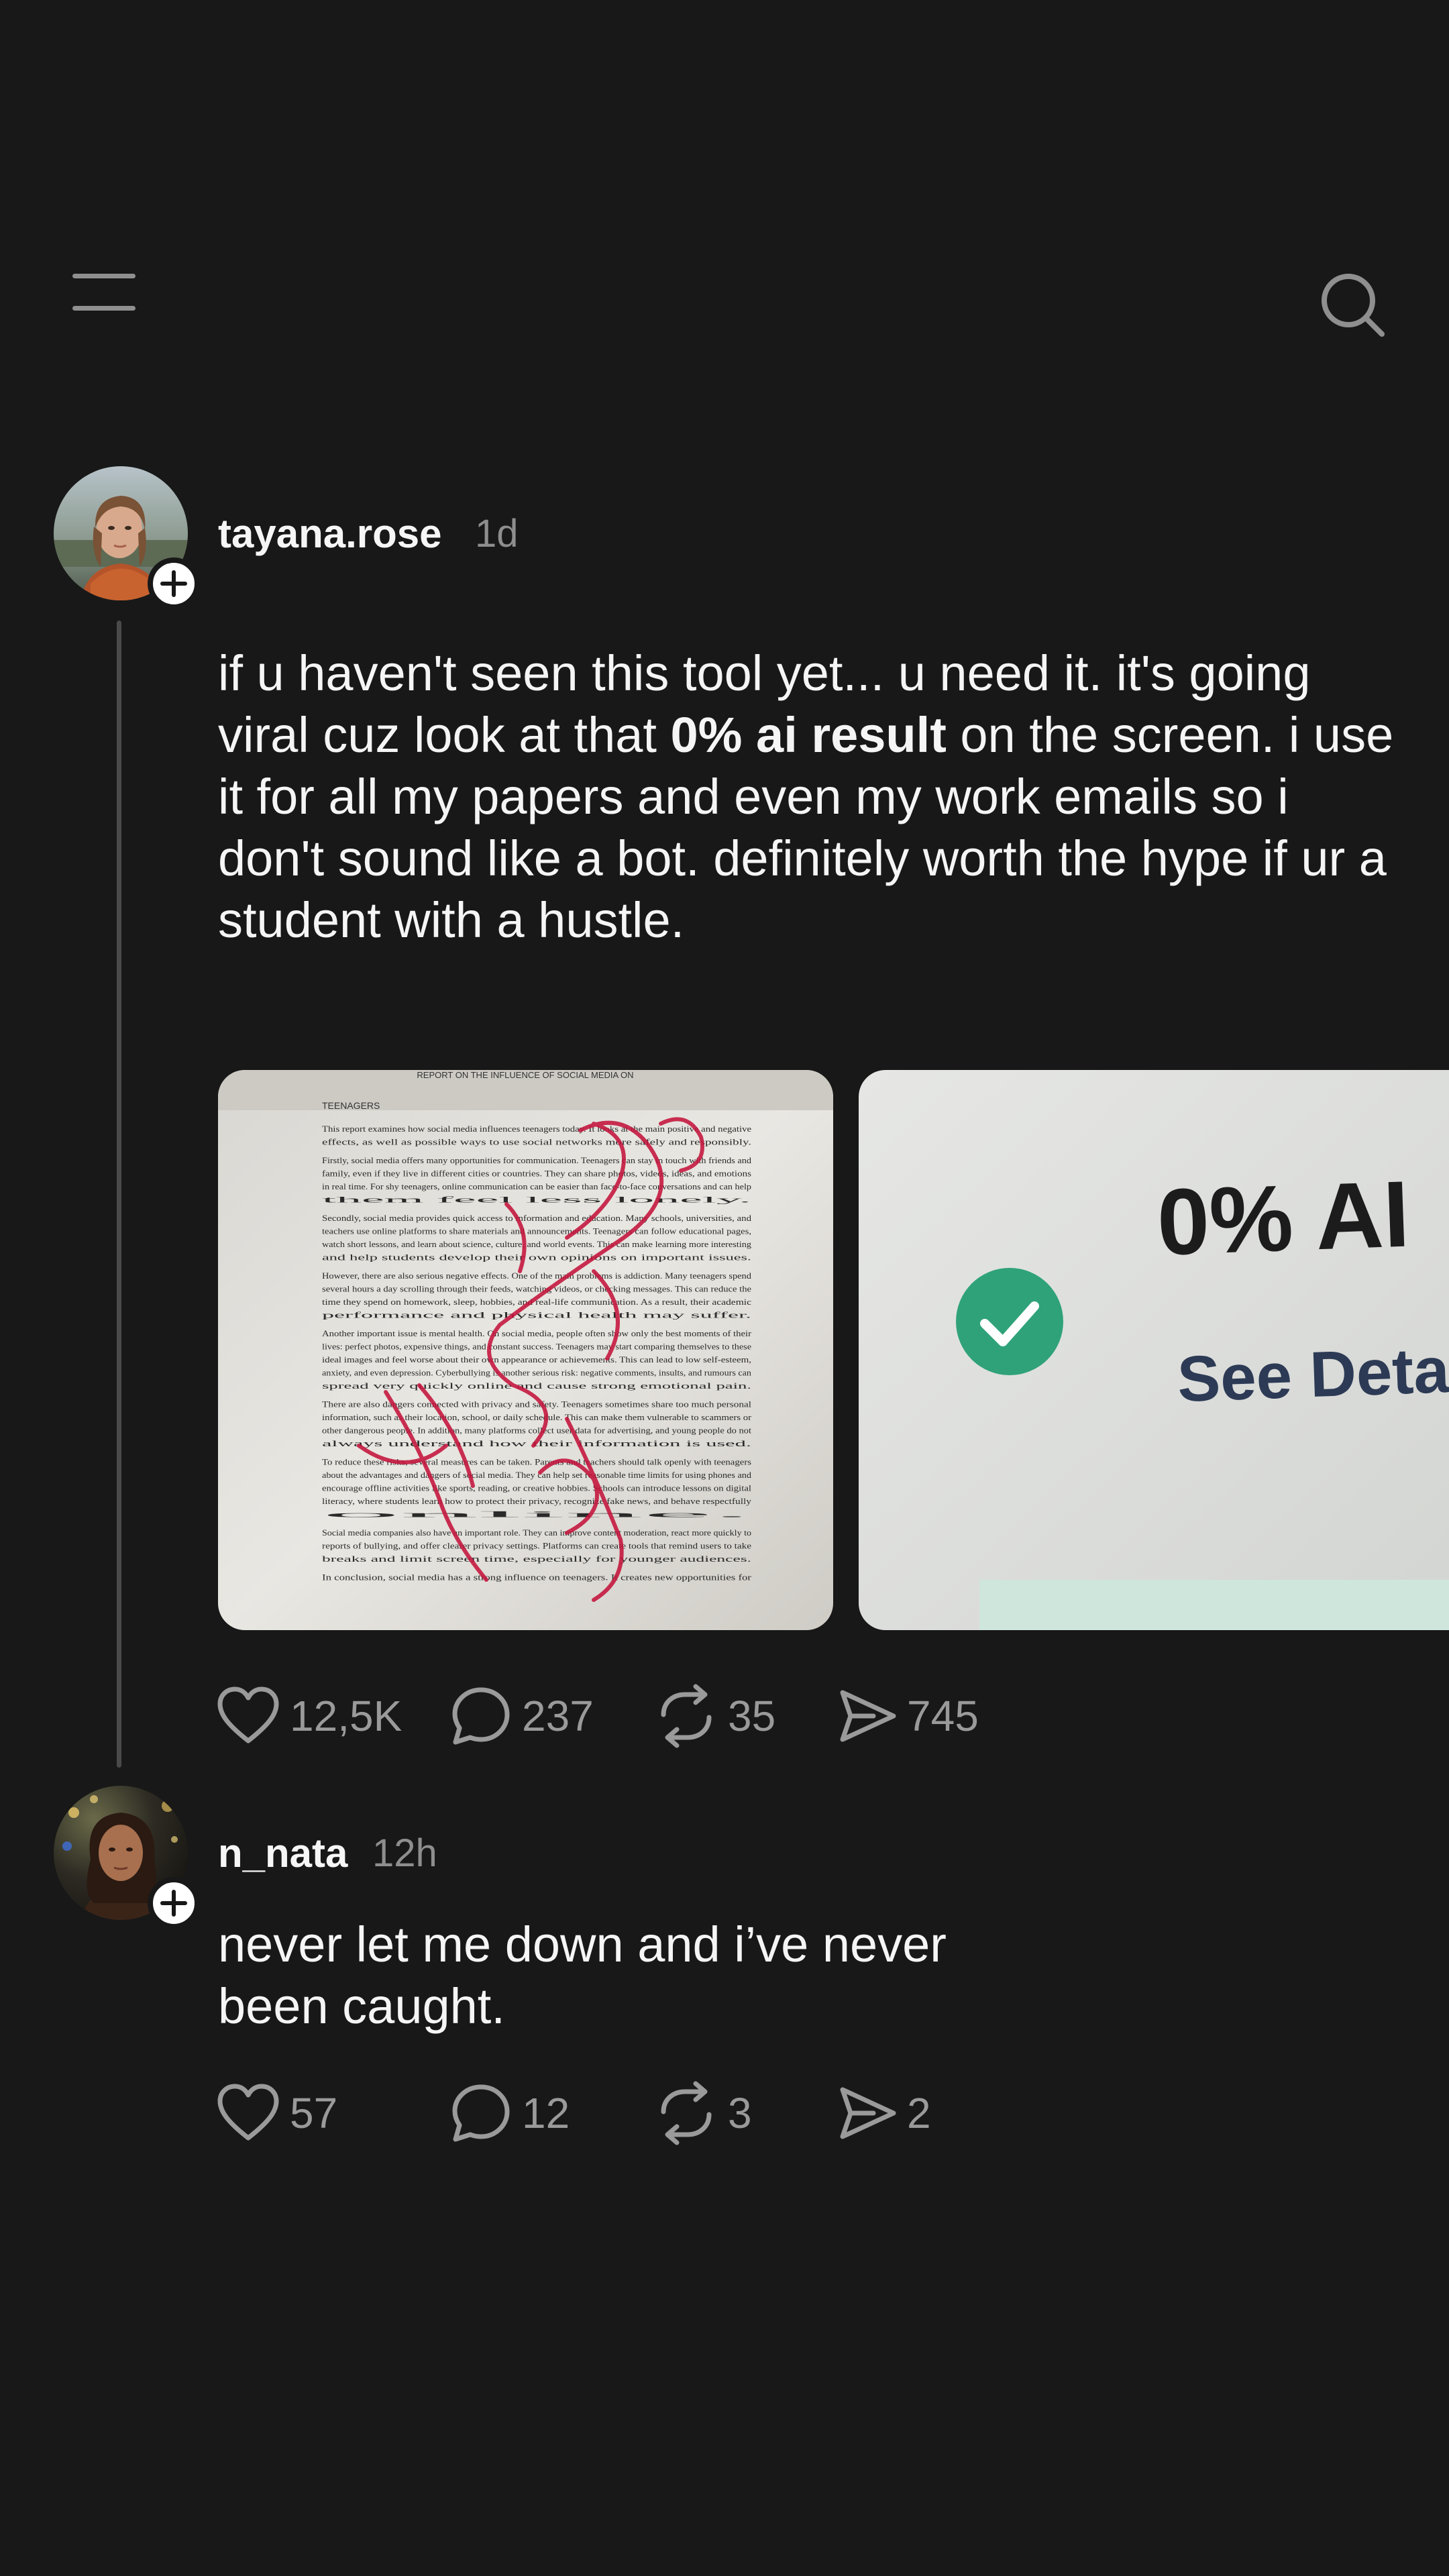 This screenshot has height=2576, width=1449. Describe the element at coordinates (536, 1514) in the screenshot. I see `doc-text-line: online.` at that location.